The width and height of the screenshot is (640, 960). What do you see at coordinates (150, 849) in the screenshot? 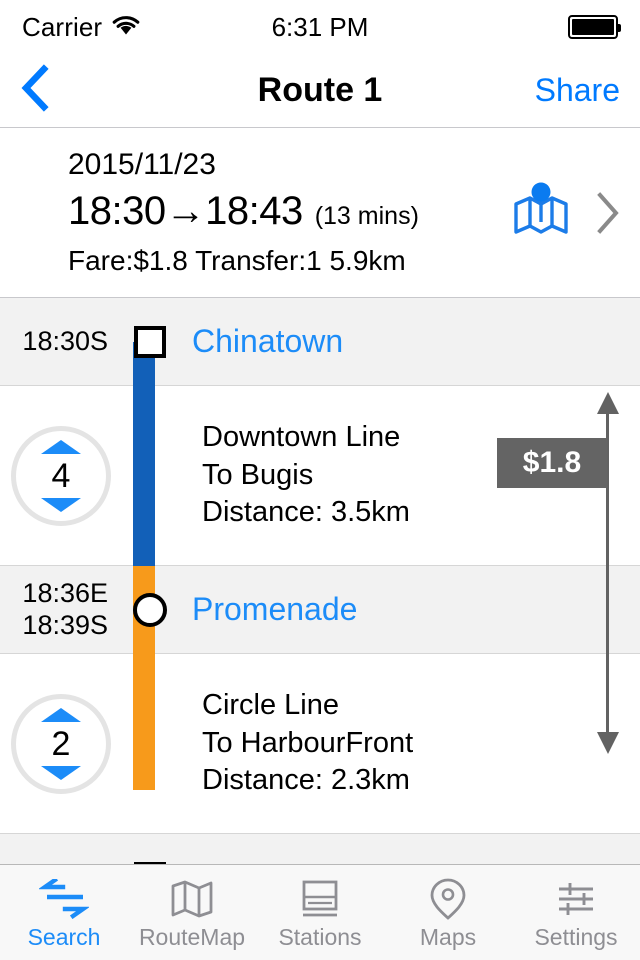
I see `station-marker` at bounding box center [150, 849].